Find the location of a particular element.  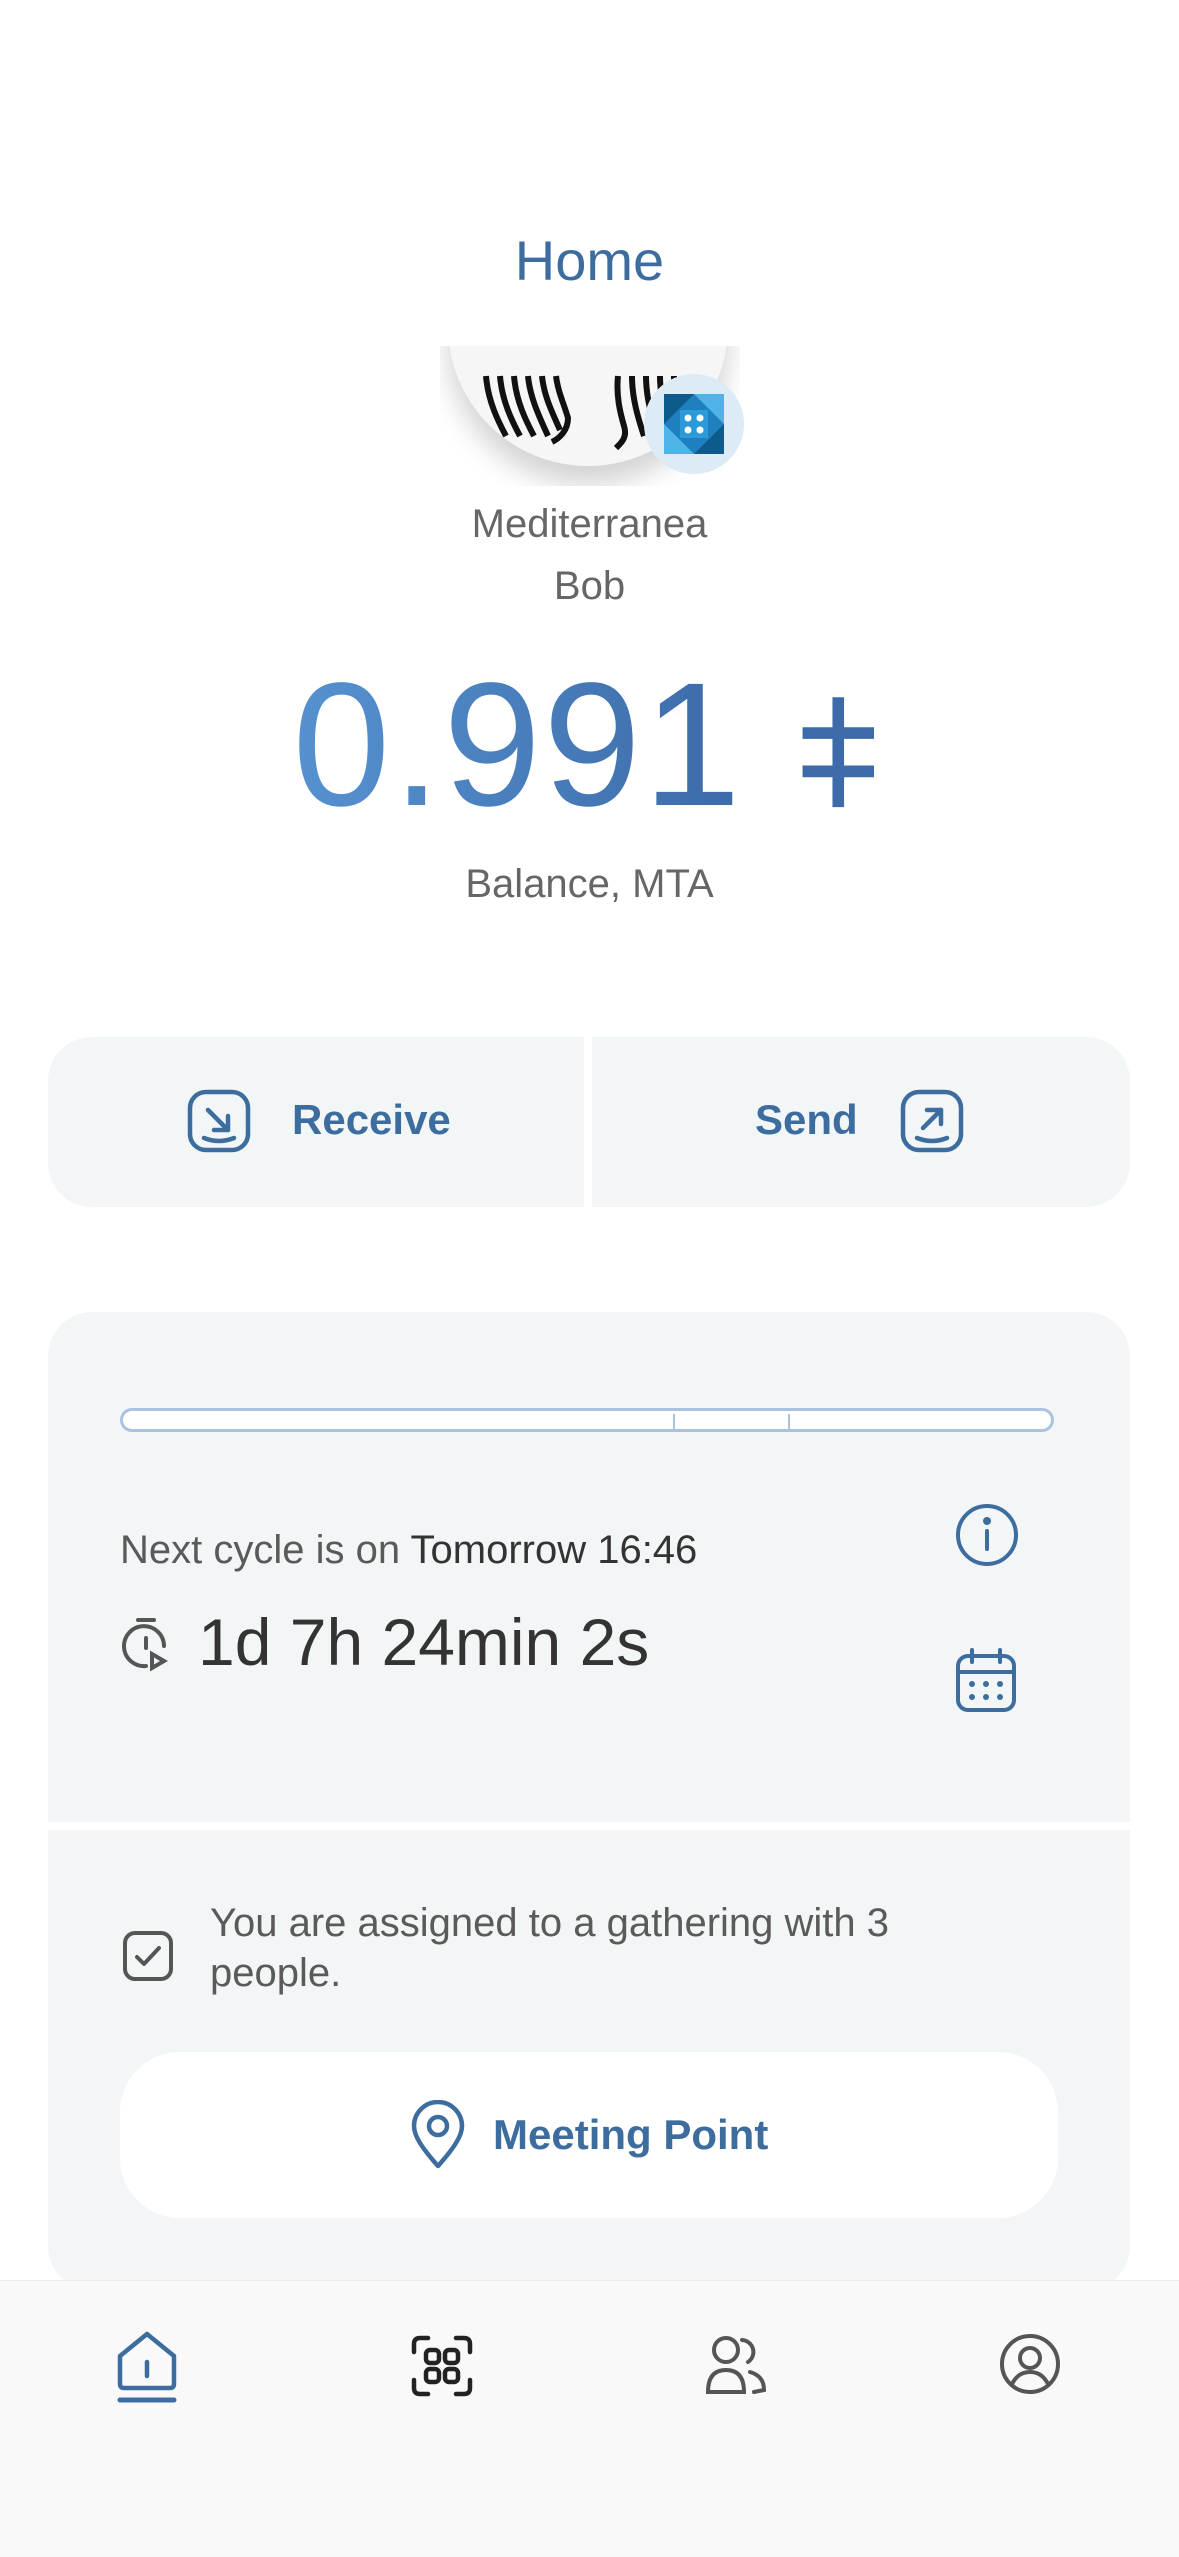

balance-display: 0.991 ⧧ is located at coordinates (589, 745).